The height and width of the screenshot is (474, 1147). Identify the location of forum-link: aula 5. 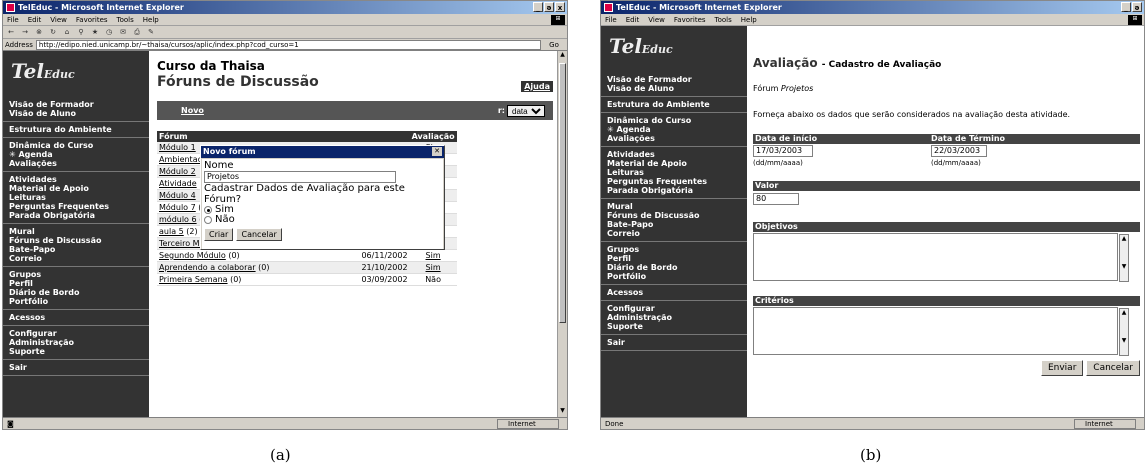
(171, 231).